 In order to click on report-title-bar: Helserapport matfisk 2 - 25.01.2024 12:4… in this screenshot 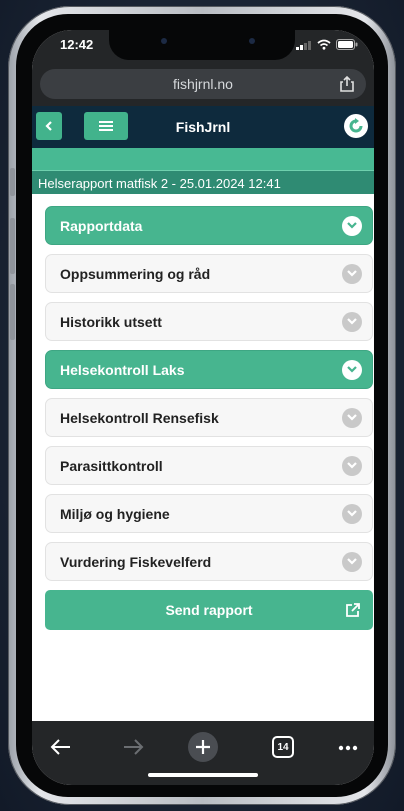, I will do `click(203, 182)`.